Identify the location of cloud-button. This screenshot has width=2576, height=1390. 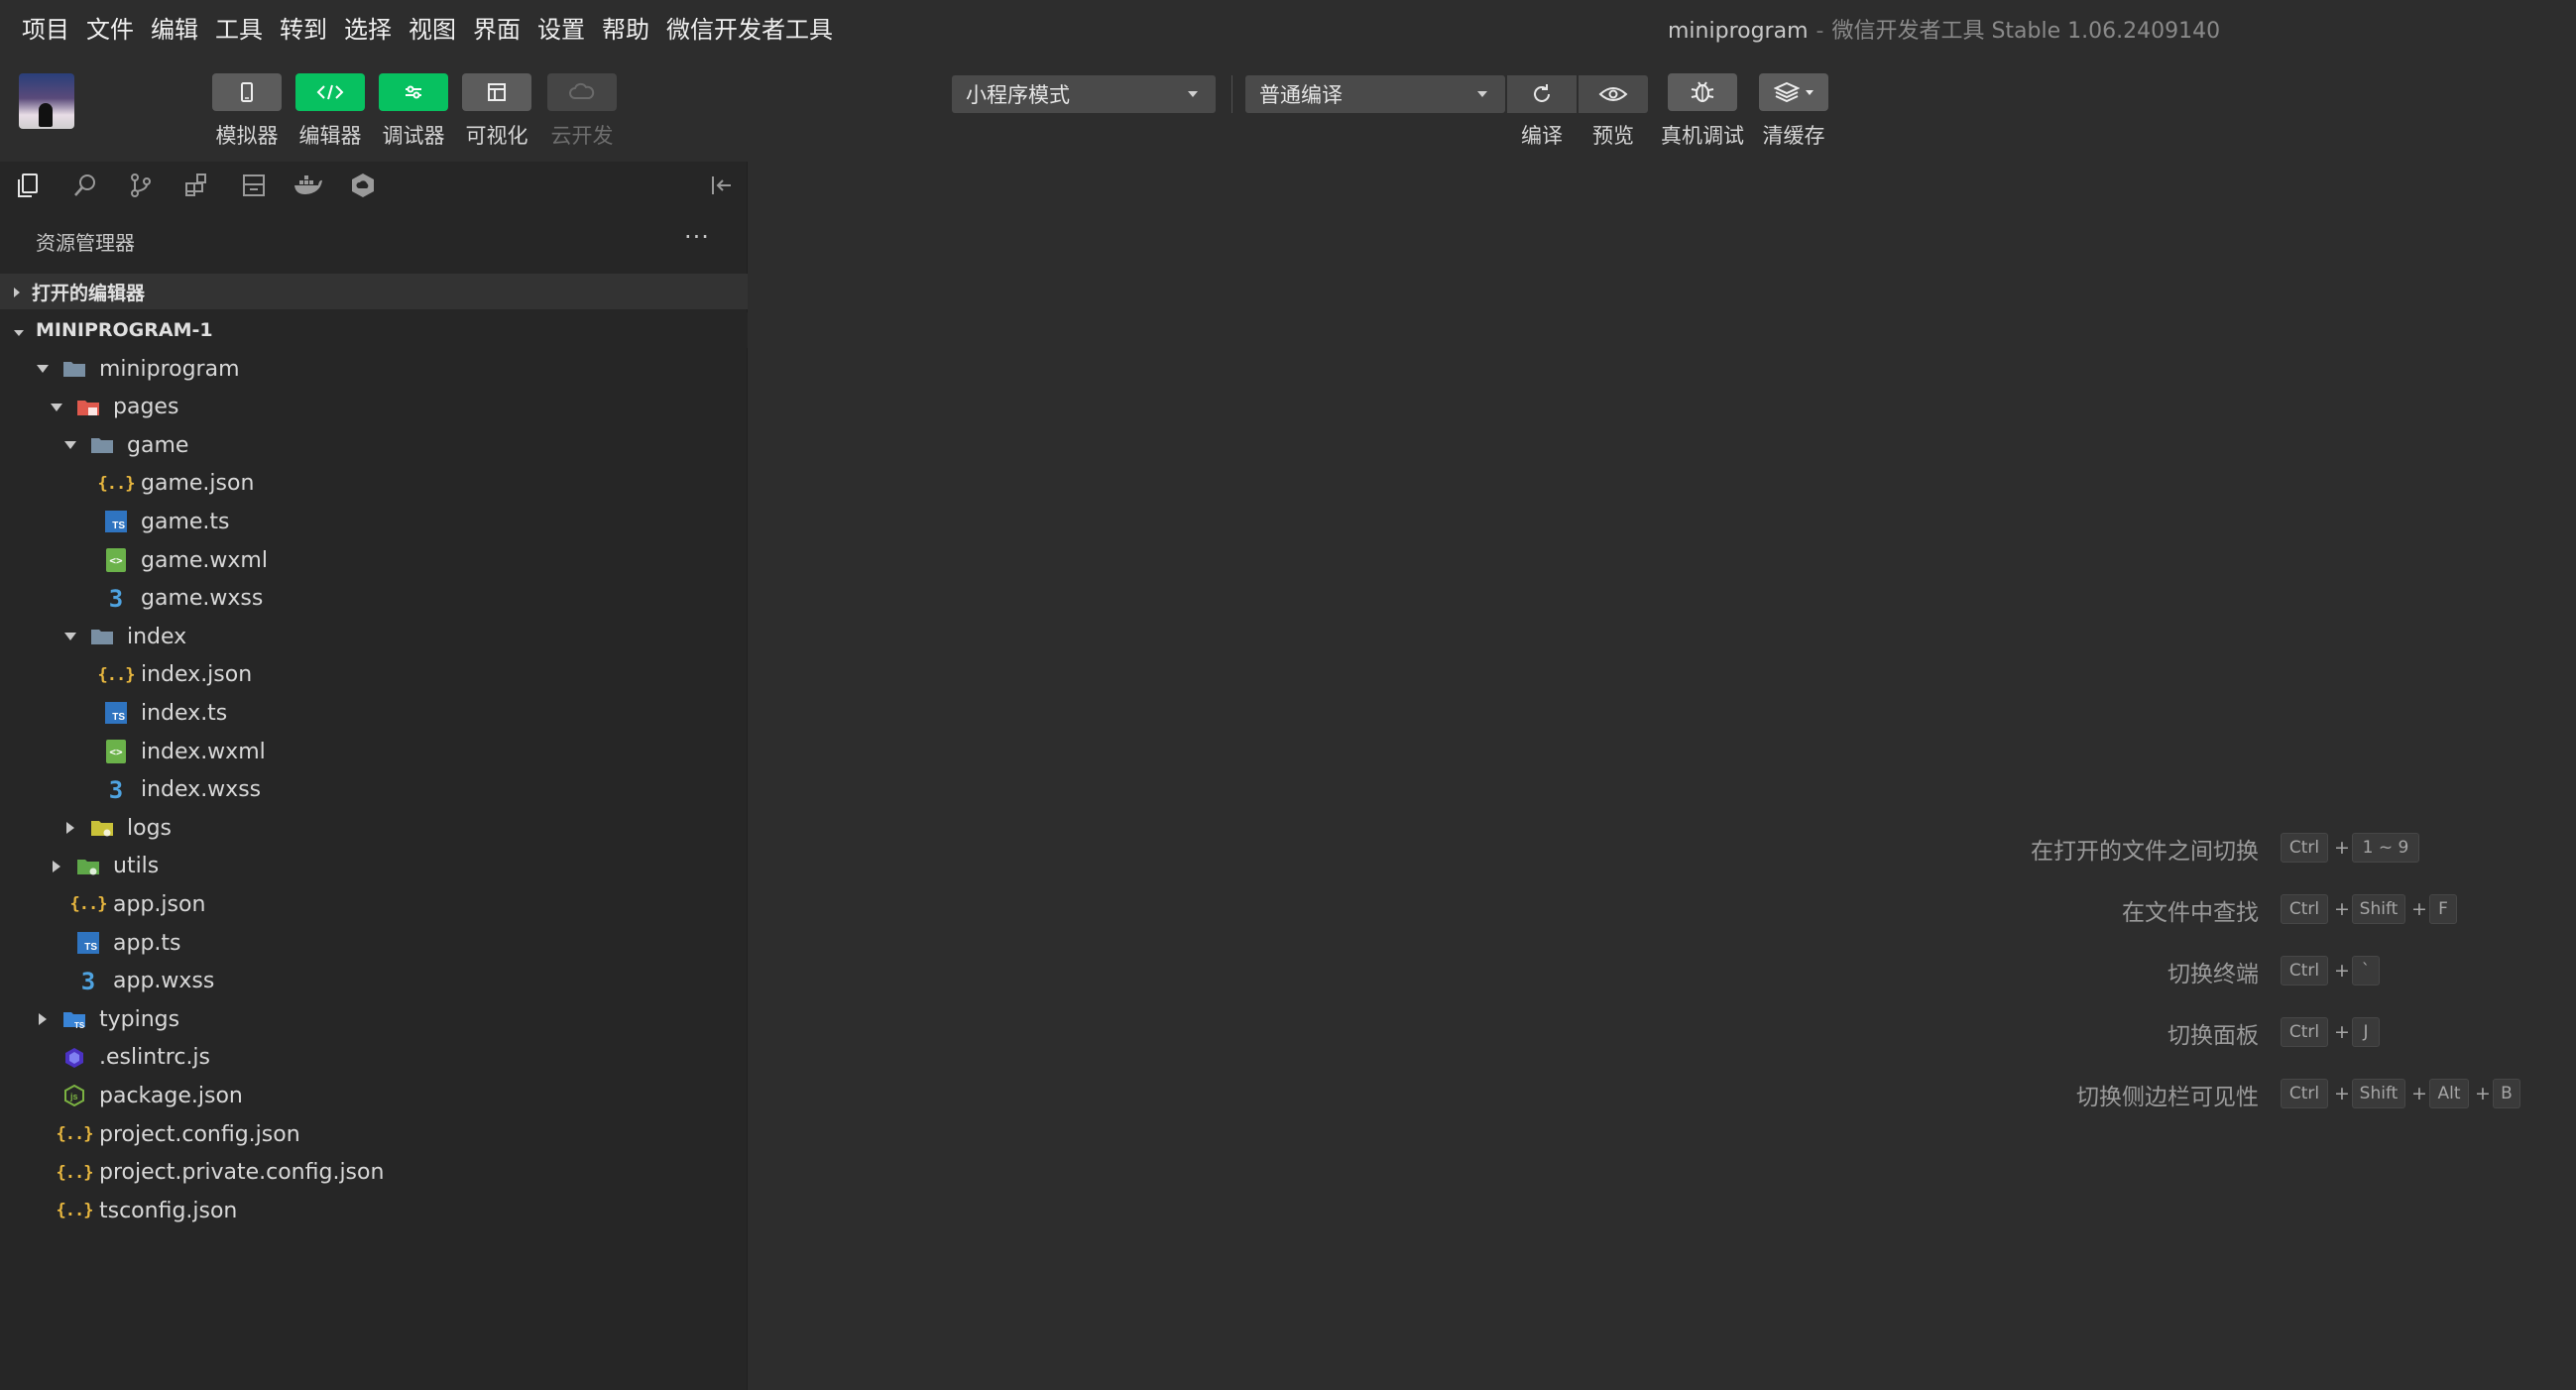
(582, 92).